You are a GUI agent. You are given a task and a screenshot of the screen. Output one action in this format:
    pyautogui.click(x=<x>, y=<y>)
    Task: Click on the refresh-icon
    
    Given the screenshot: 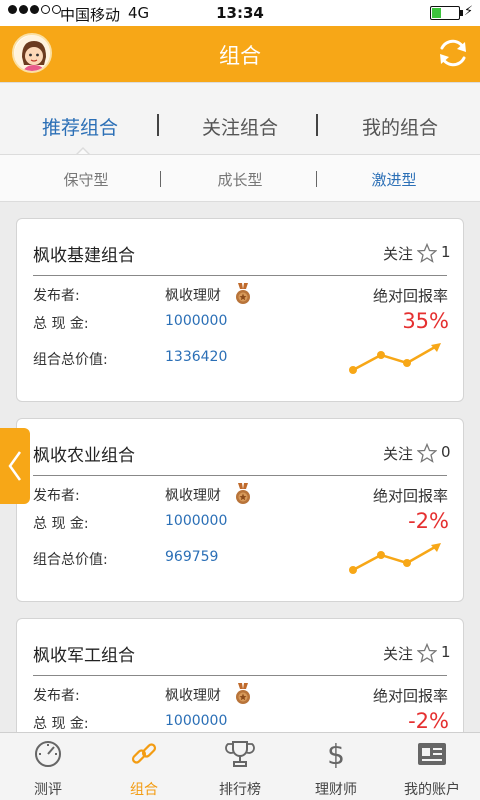 What is the action you would take?
    pyautogui.click(x=453, y=53)
    